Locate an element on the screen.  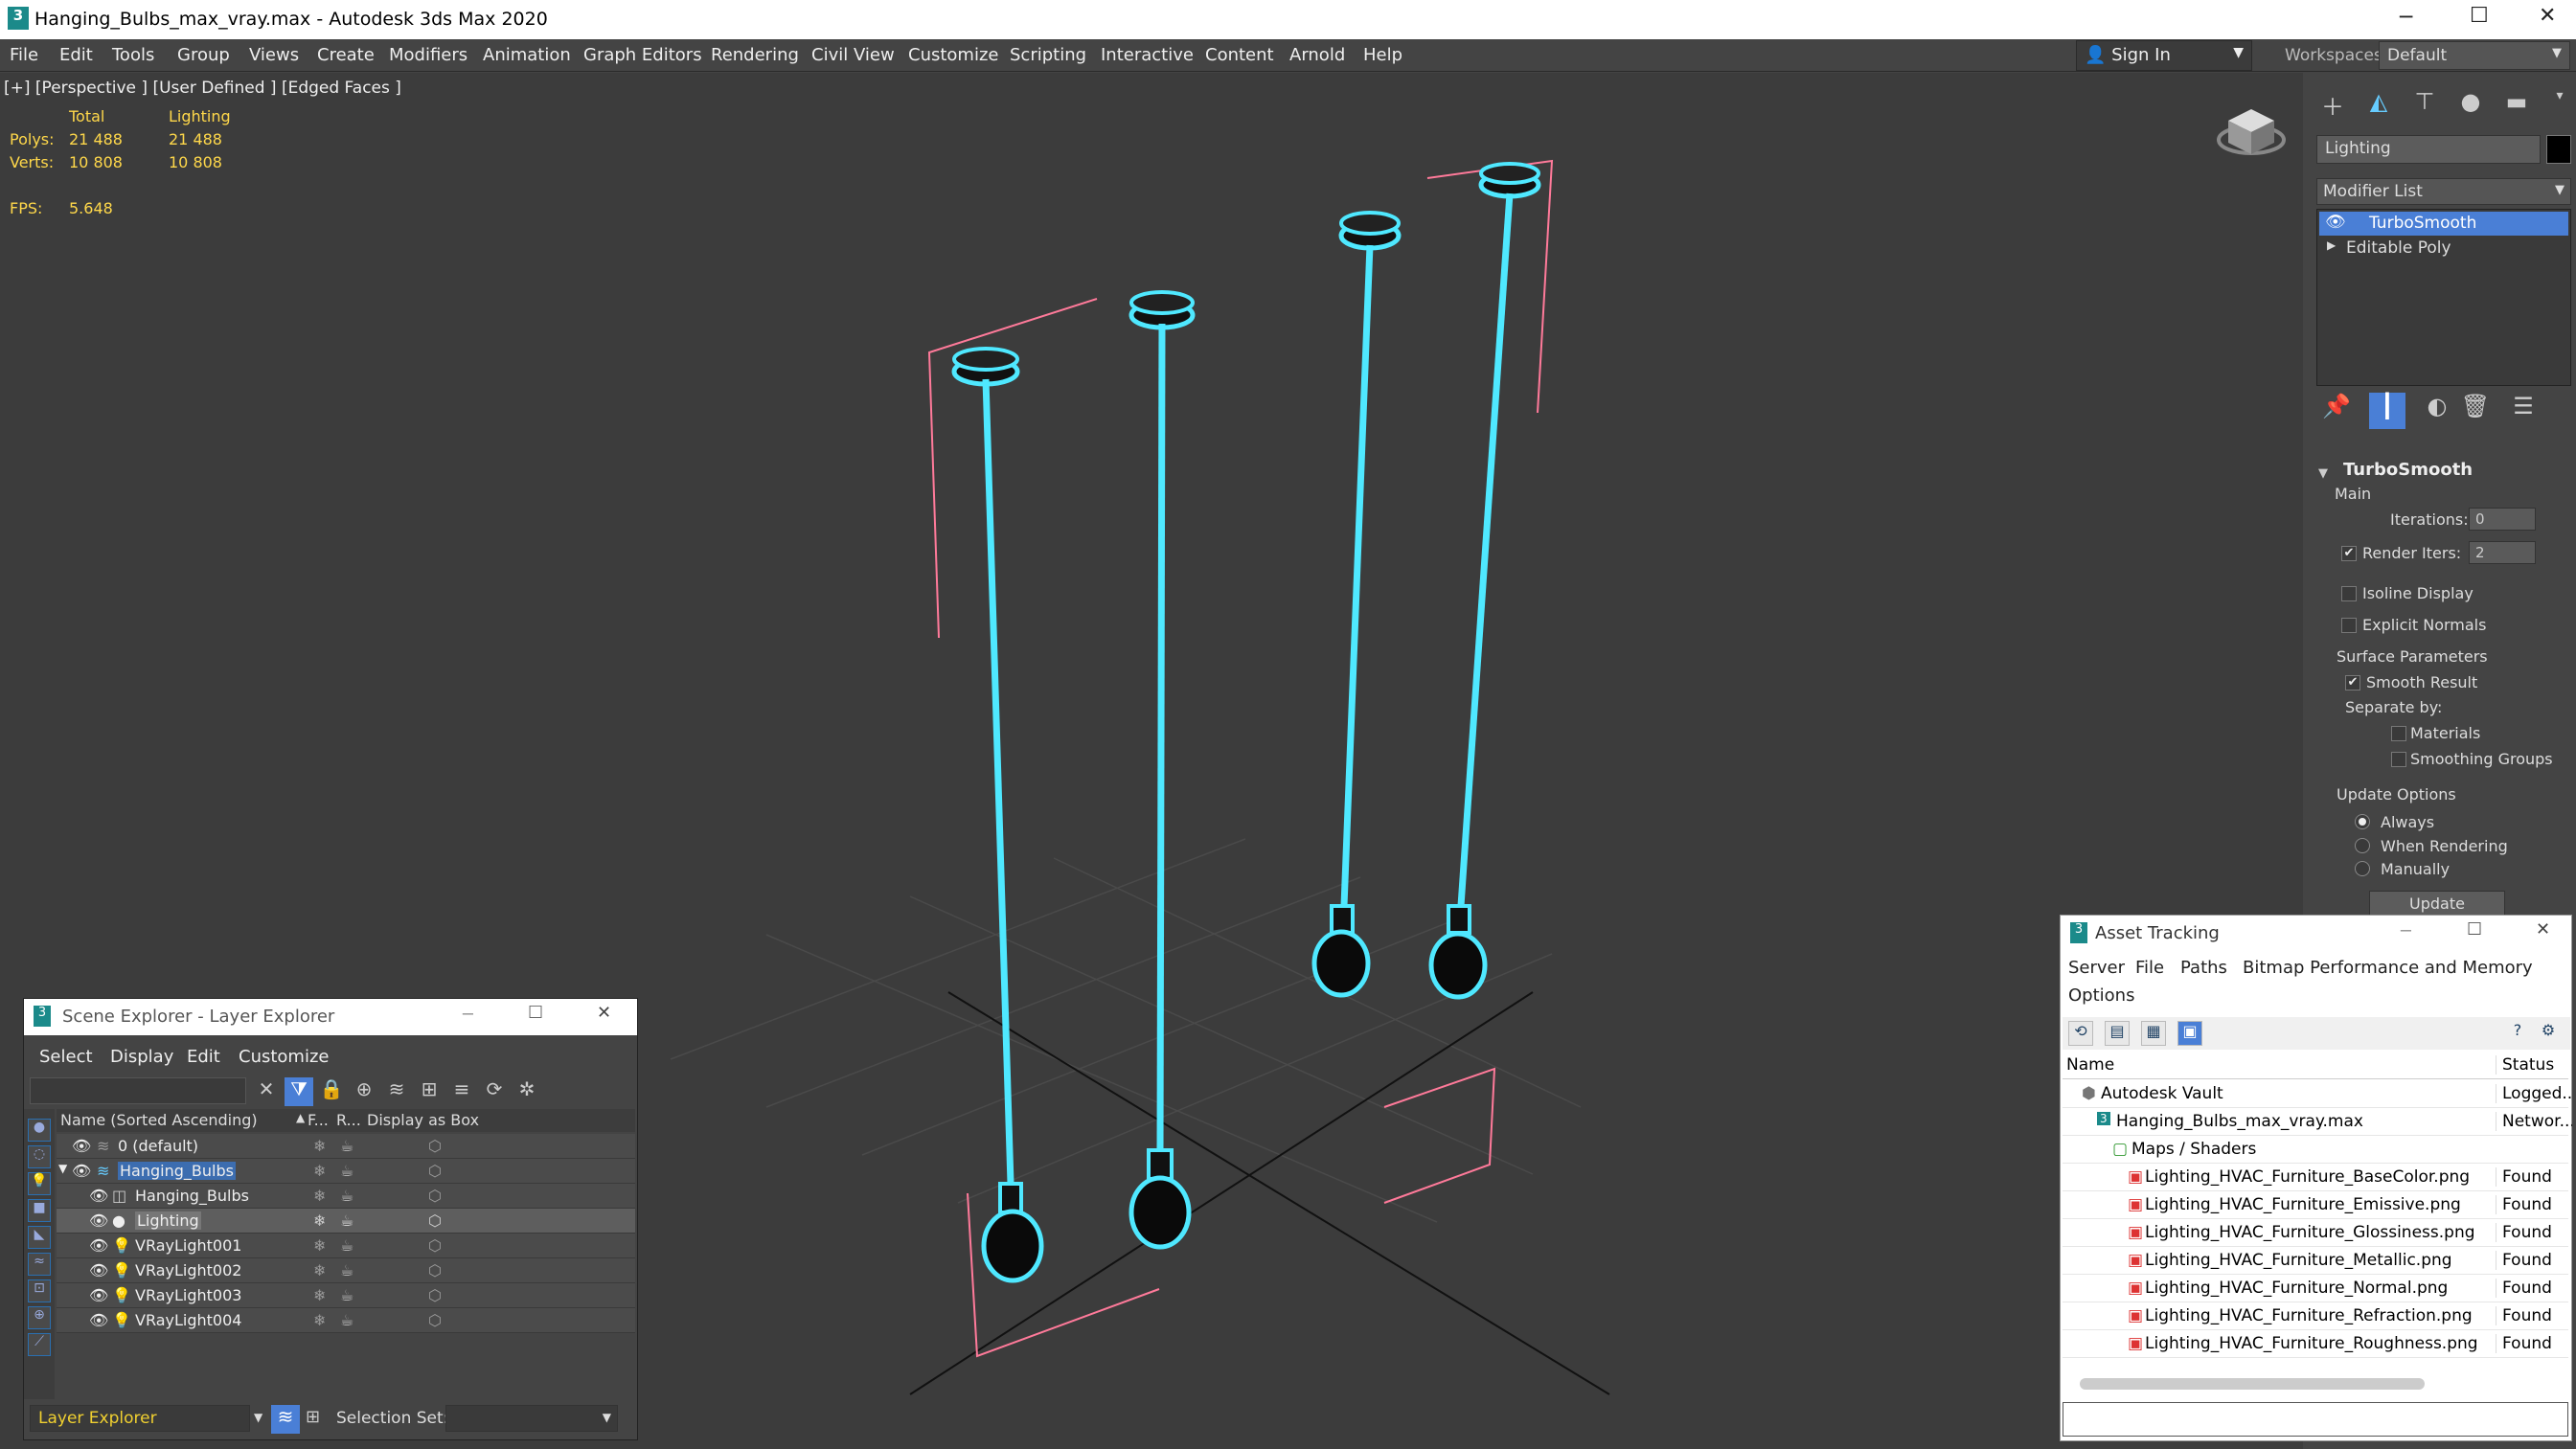
clear-search-icon: ✕ is located at coordinates (266, 1091).